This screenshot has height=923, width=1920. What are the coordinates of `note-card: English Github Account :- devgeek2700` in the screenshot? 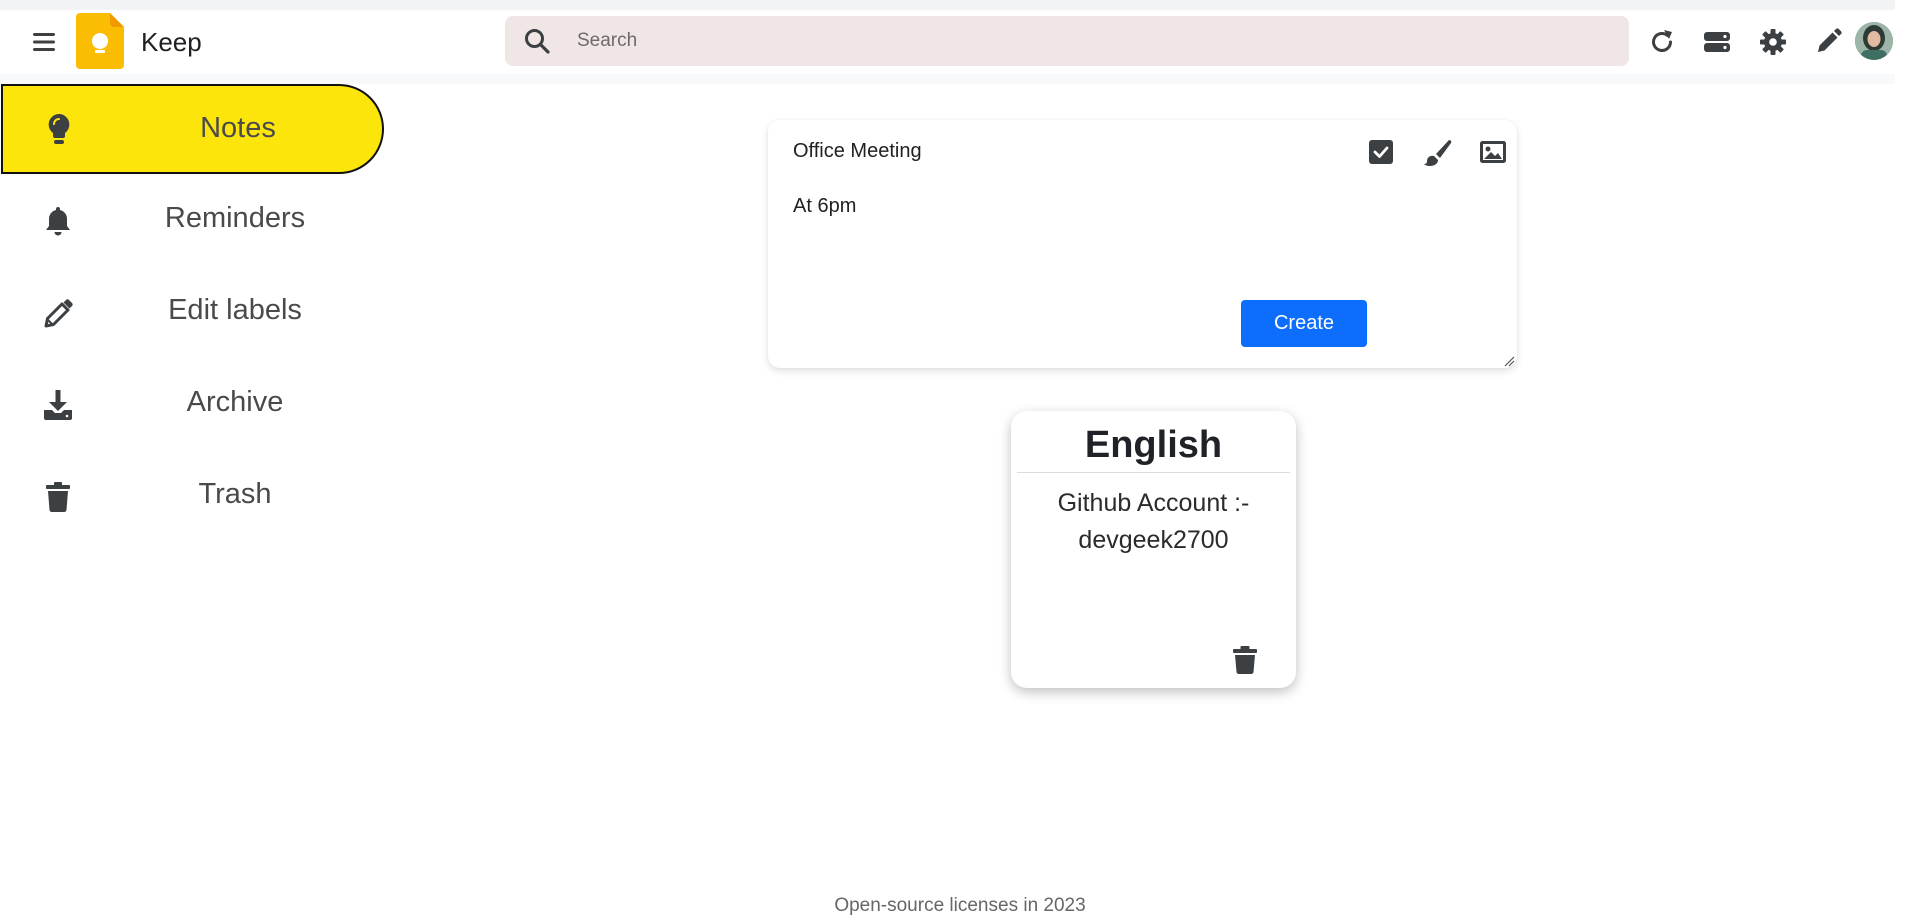 It's located at (1153, 549).